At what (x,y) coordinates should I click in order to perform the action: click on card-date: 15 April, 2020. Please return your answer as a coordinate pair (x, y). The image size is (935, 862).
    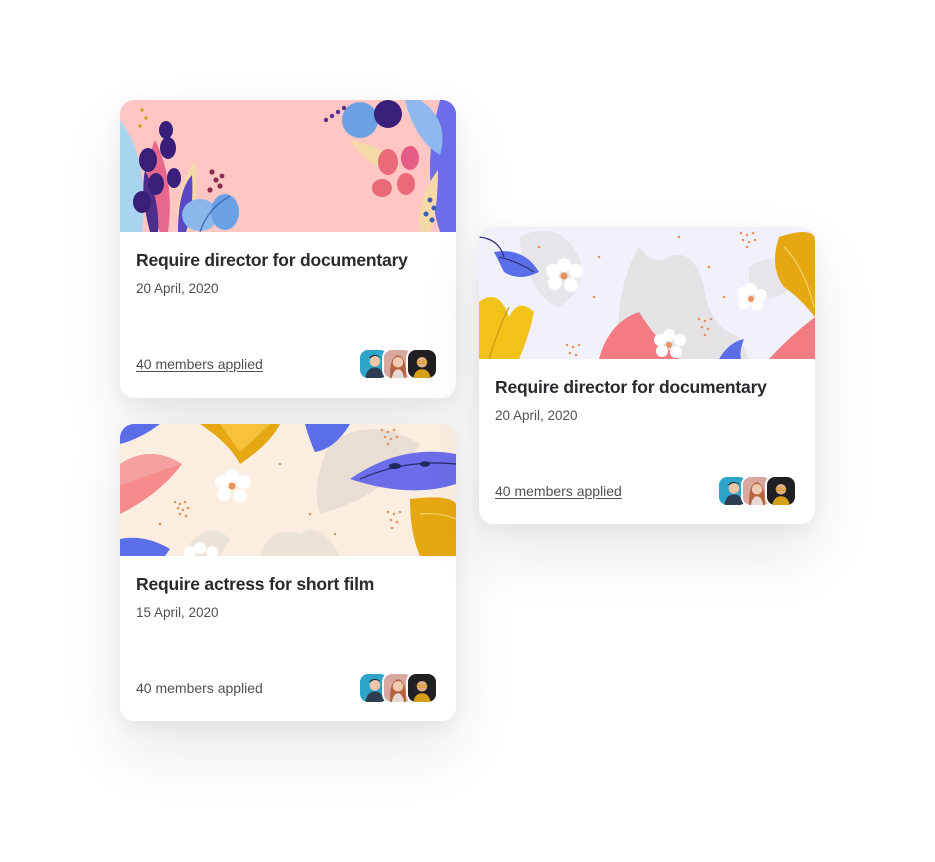
    Looking at the image, I should click on (177, 612).